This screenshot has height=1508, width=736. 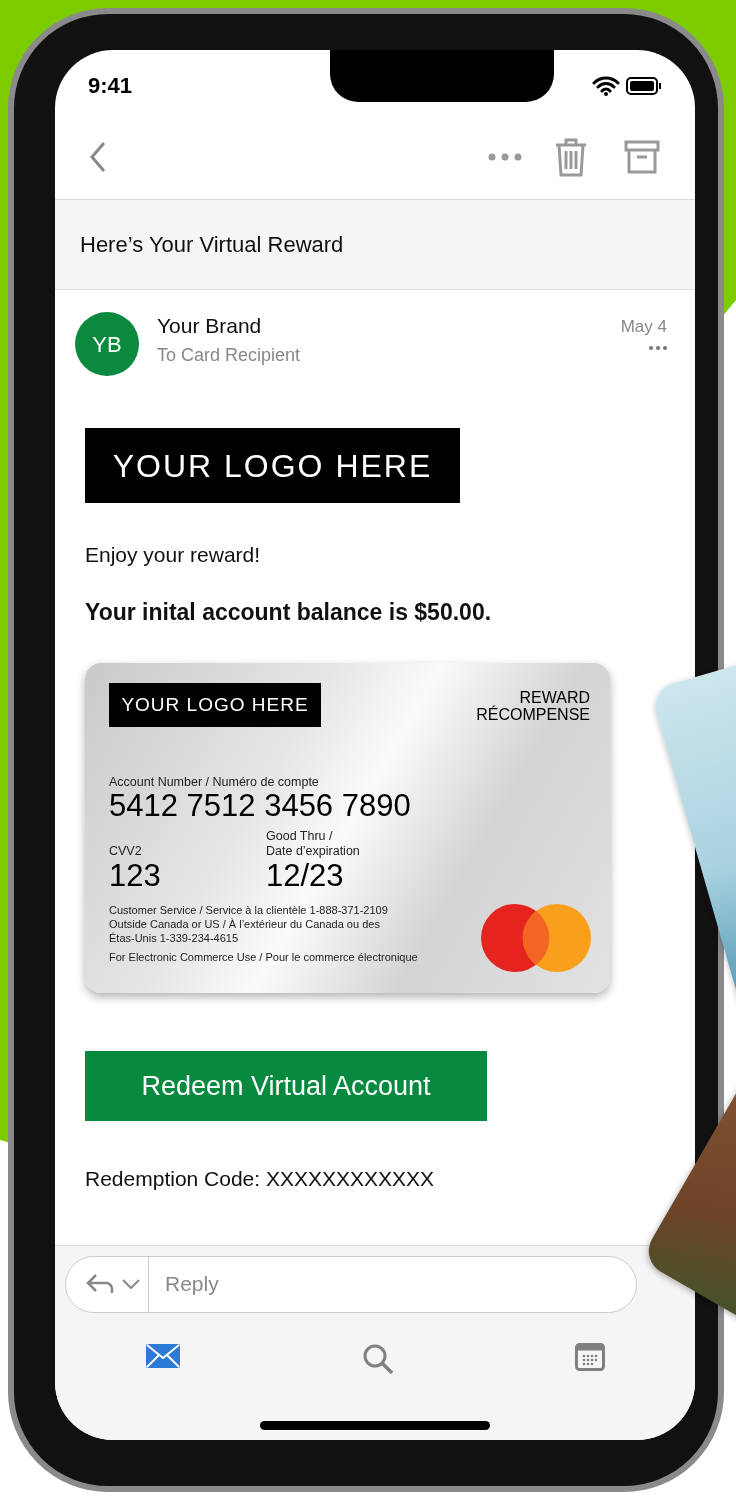 I want to click on greeting-text: Enjoy your reward!, so click(x=173, y=555).